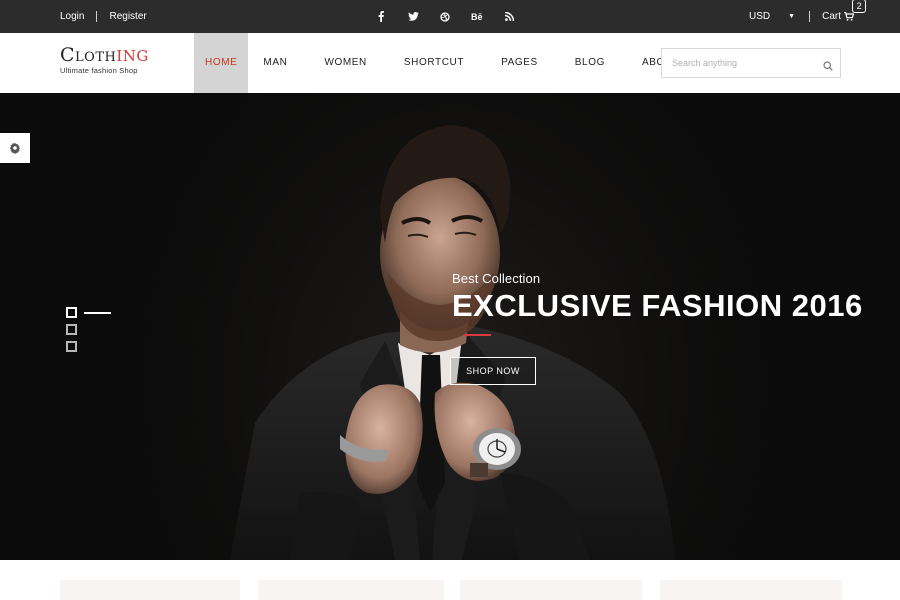  I want to click on settings-toggle-button, so click(15, 148).